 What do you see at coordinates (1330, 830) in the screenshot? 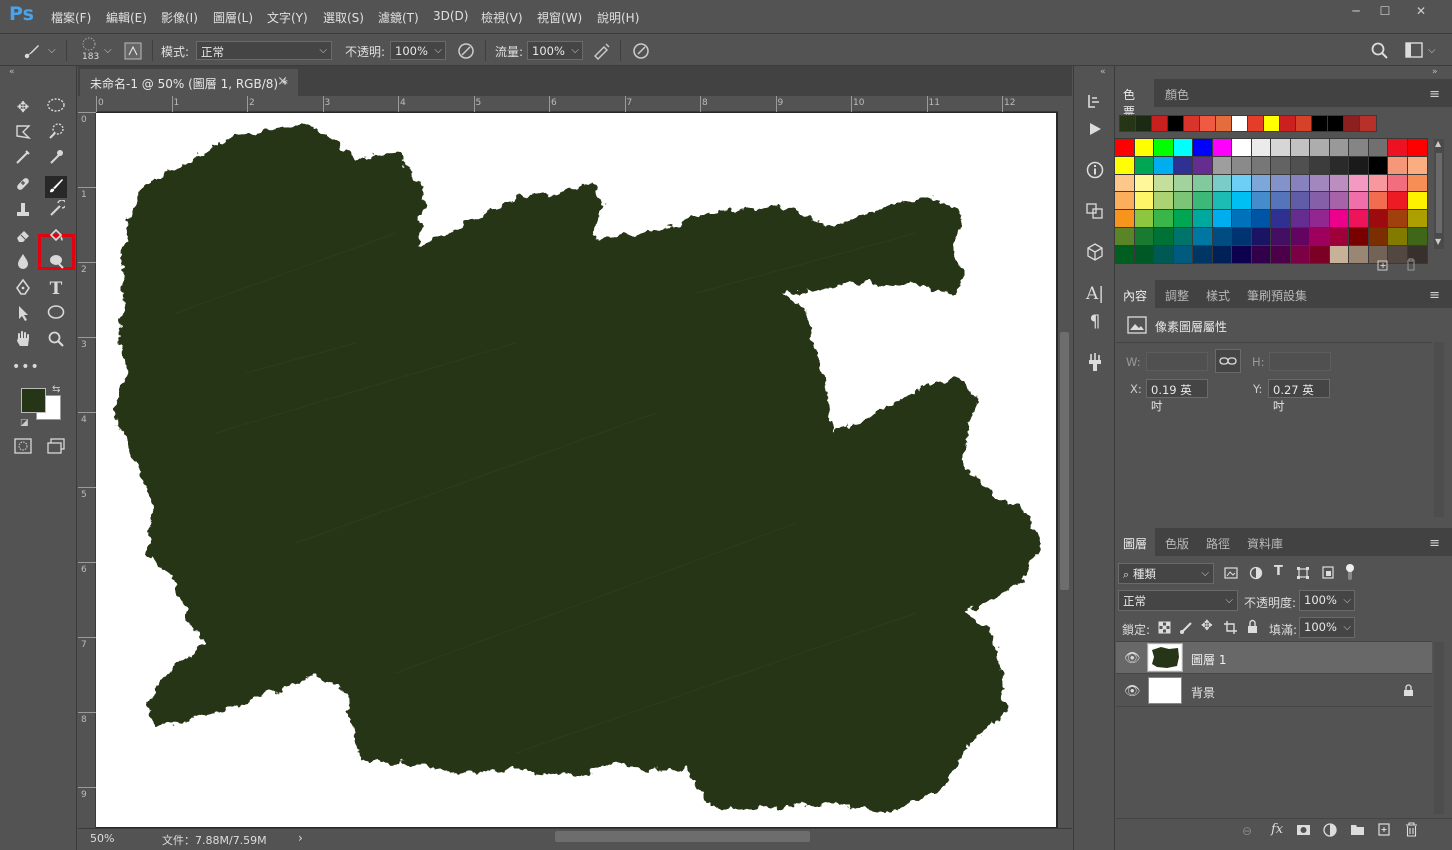
I see `adjustment-layer-icon` at bounding box center [1330, 830].